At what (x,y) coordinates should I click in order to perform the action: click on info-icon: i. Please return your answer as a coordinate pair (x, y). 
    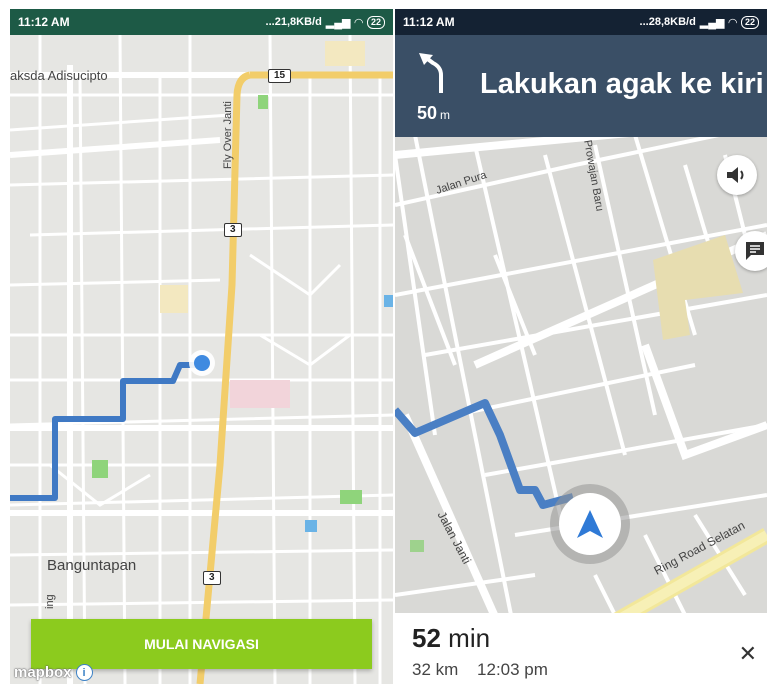
    Looking at the image, I should click on (84, 672).